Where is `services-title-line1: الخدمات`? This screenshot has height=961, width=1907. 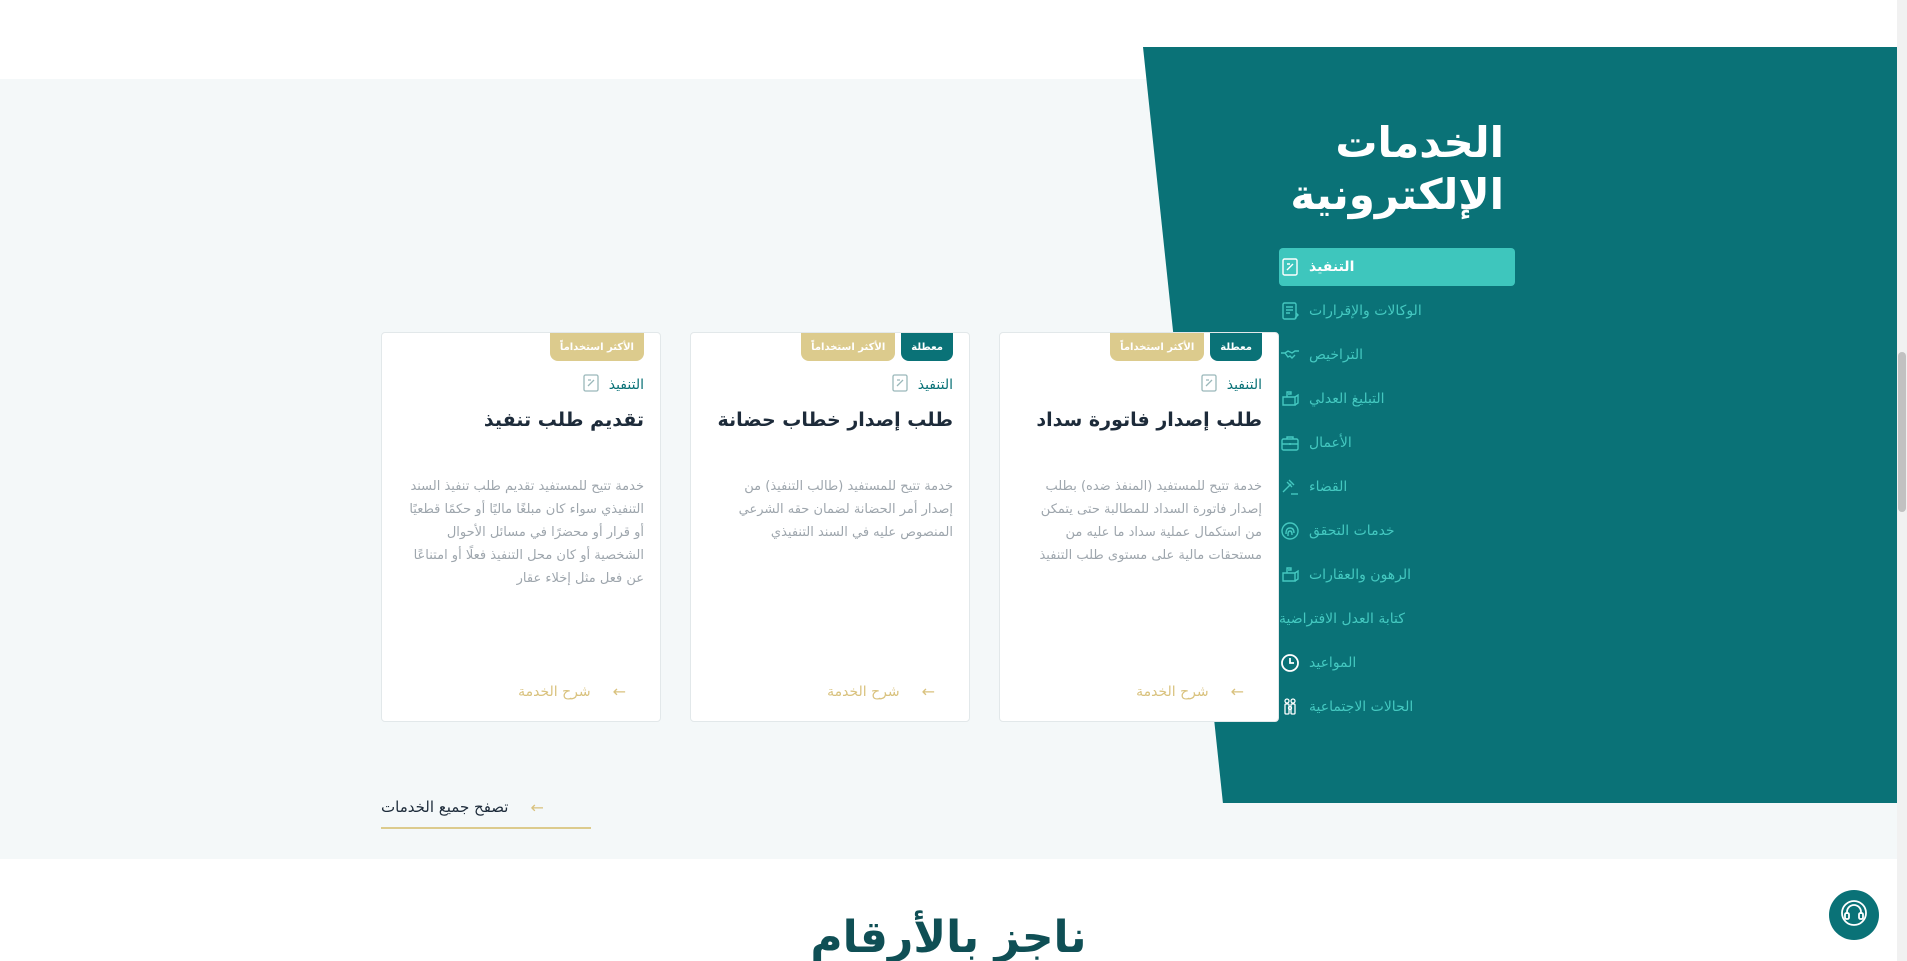
services-title-line1: الخدمات is located at coordinates (1419, 142).